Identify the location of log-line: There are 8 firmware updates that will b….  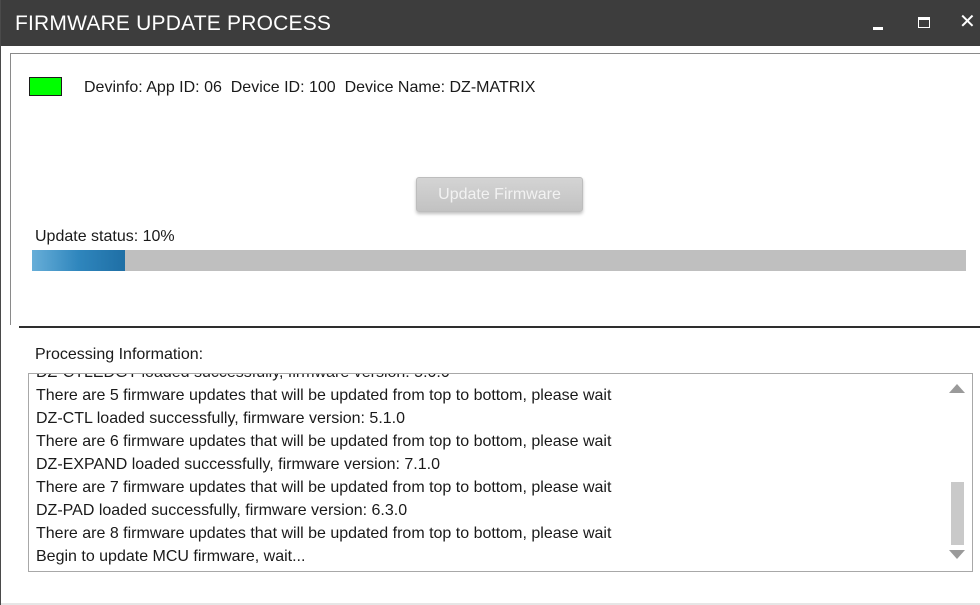
(324, 533).